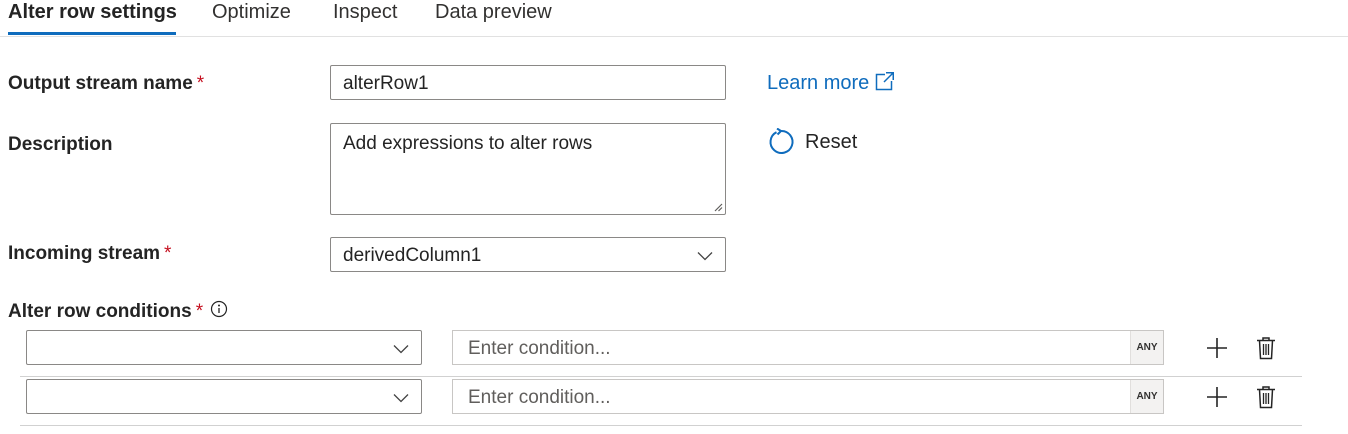  Describe the element at coordinates (106, 311) in the screenshot. I see `alter-row-conditions-label: Alter row conditions *` at that location.